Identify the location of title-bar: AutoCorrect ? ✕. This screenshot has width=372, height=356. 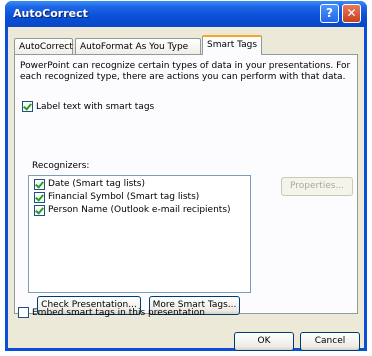
(186, 14).